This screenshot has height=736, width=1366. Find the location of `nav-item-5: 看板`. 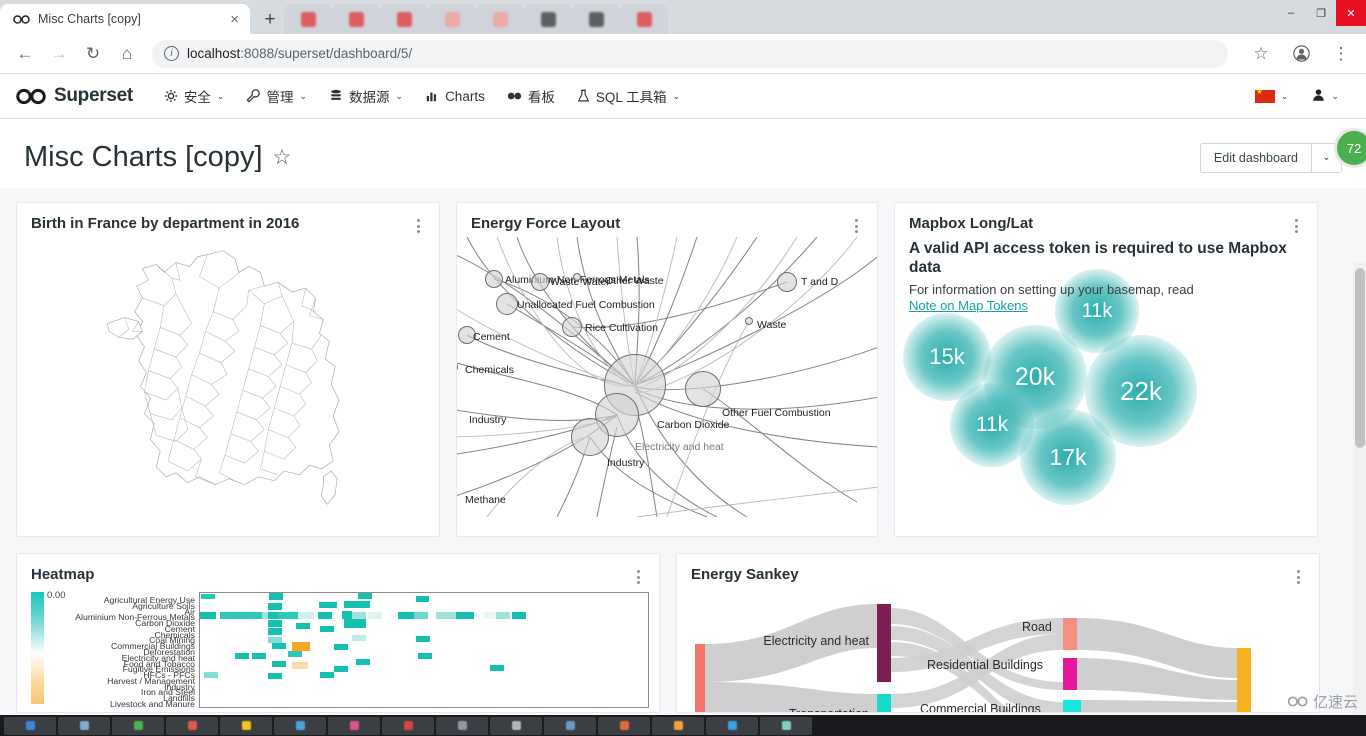

nav-item-5: 看板 is located at coordinates (531, 96).